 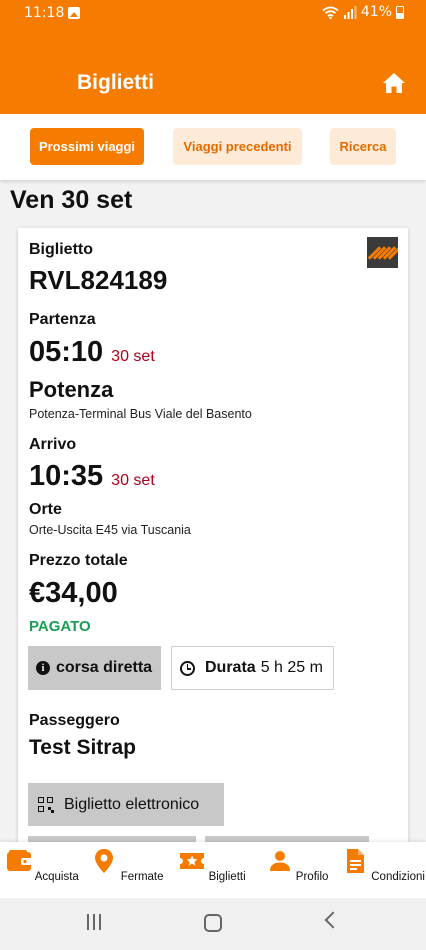 What do you see at coordinates (43, 668) in the screenshot?
I see `info-icon: i` at bounding box center [43, 668].